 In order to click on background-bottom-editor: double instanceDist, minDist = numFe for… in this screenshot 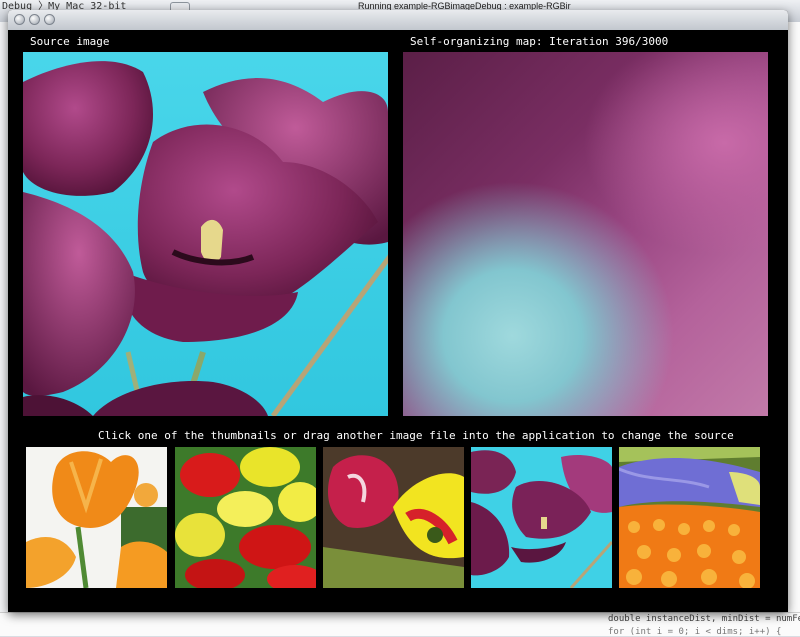, I will do `click(400, 624)`.